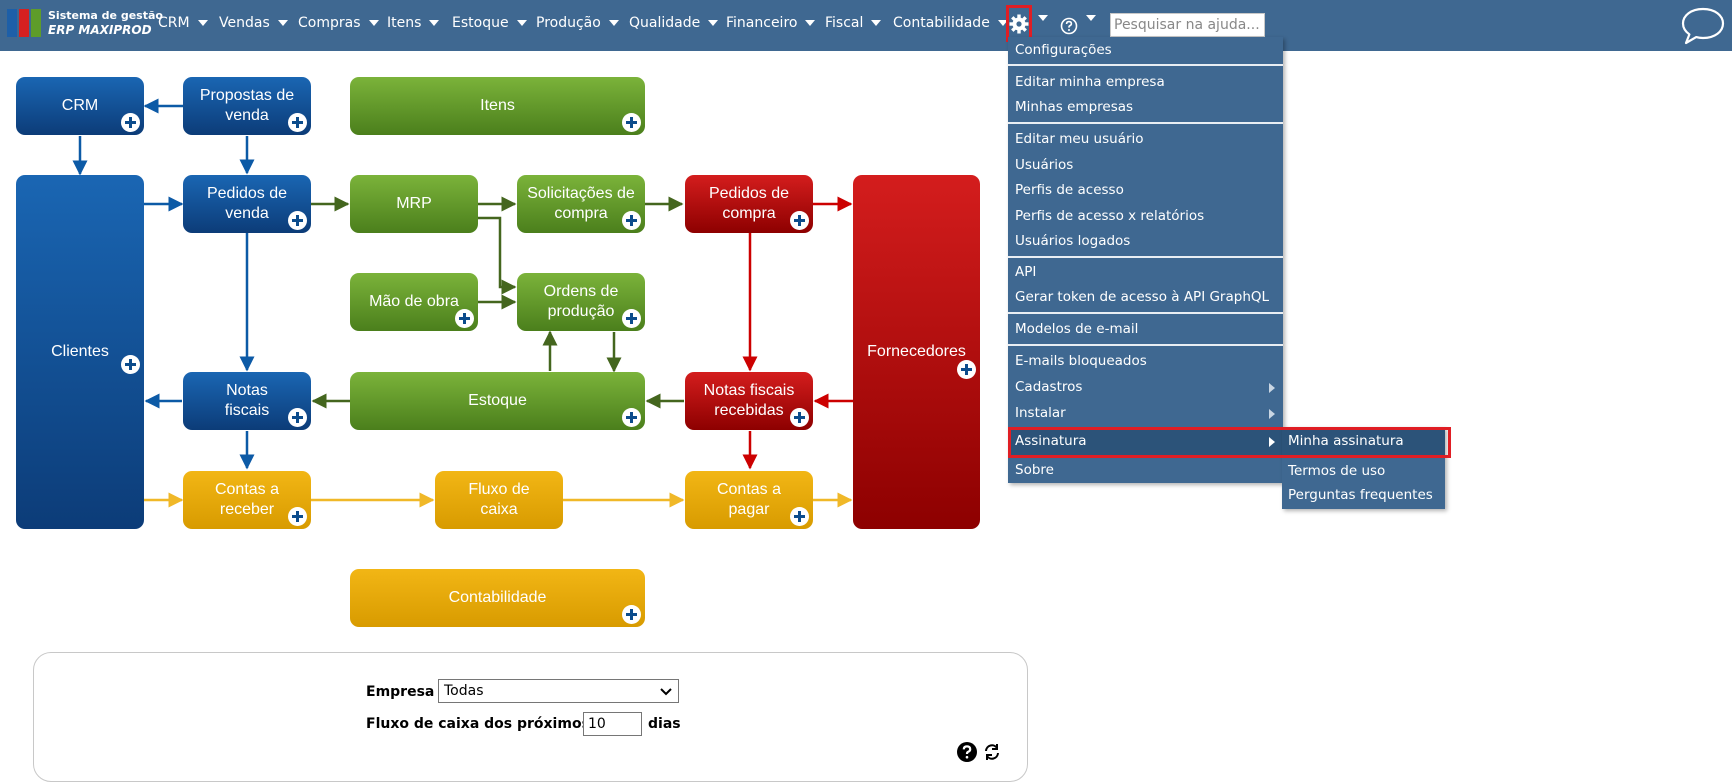 The image size is (1732, 782). What do you see at coordinates (1090, 82) in the screenshot?
I see `menu-item-label: Editar minha empresa` at bounding box center [1090, 82].